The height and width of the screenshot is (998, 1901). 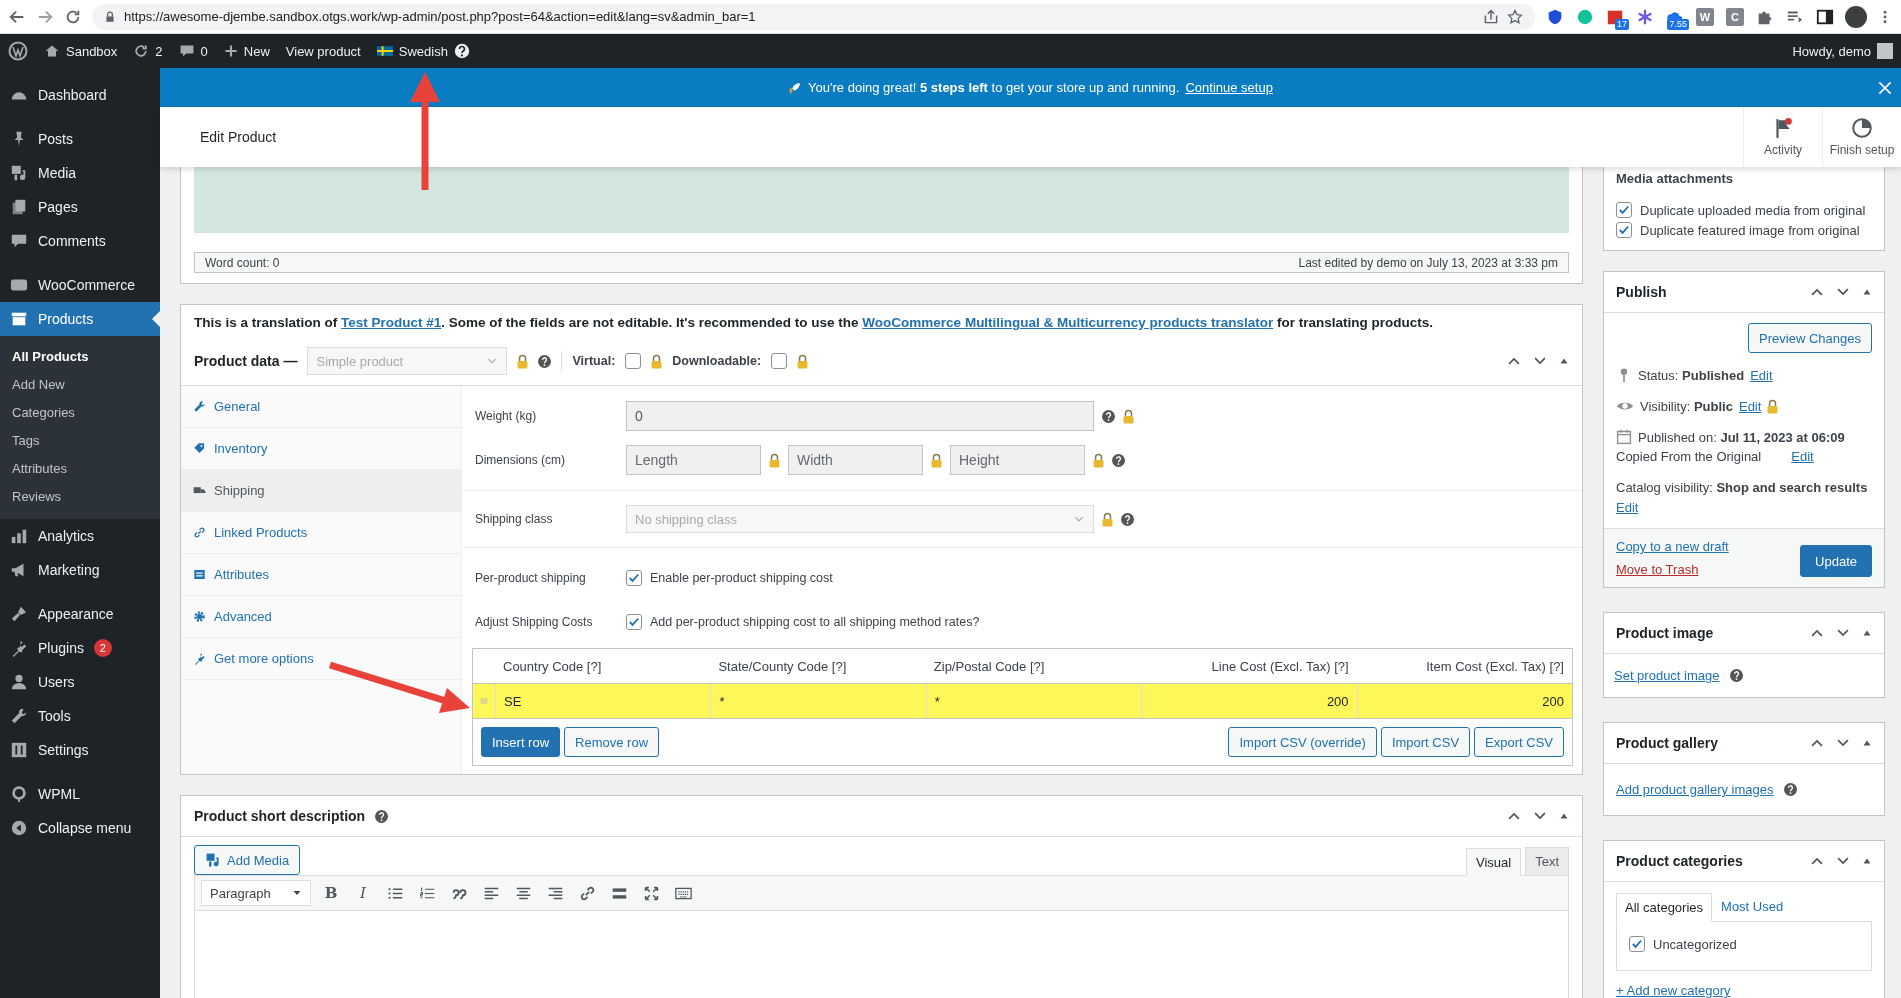 I want to click on extension-button: C, so click(x=1735, y=16).